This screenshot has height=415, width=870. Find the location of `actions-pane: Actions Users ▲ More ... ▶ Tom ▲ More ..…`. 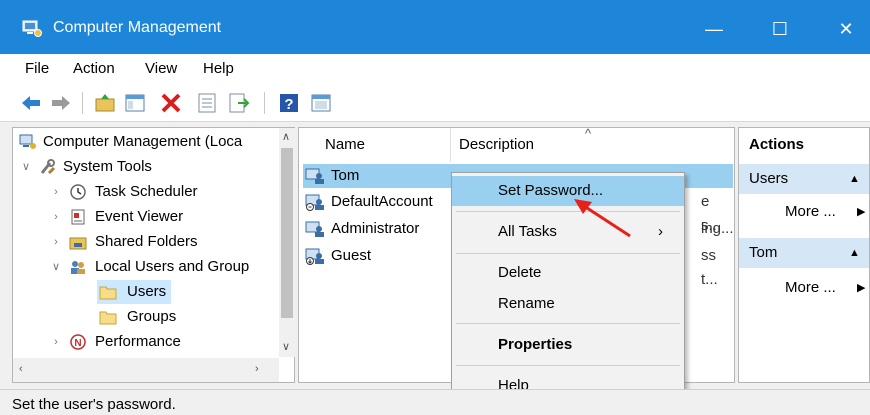

actions-pane: Actions Users ▲ More ... ▶ Tom ▲ More ..… is located at coordinates (804, 255).